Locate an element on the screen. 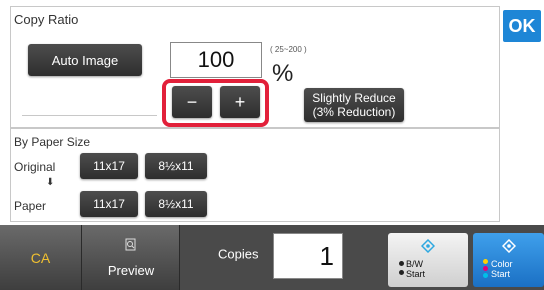  decrease-ratio-button: − is located at coordinates (192, 102).